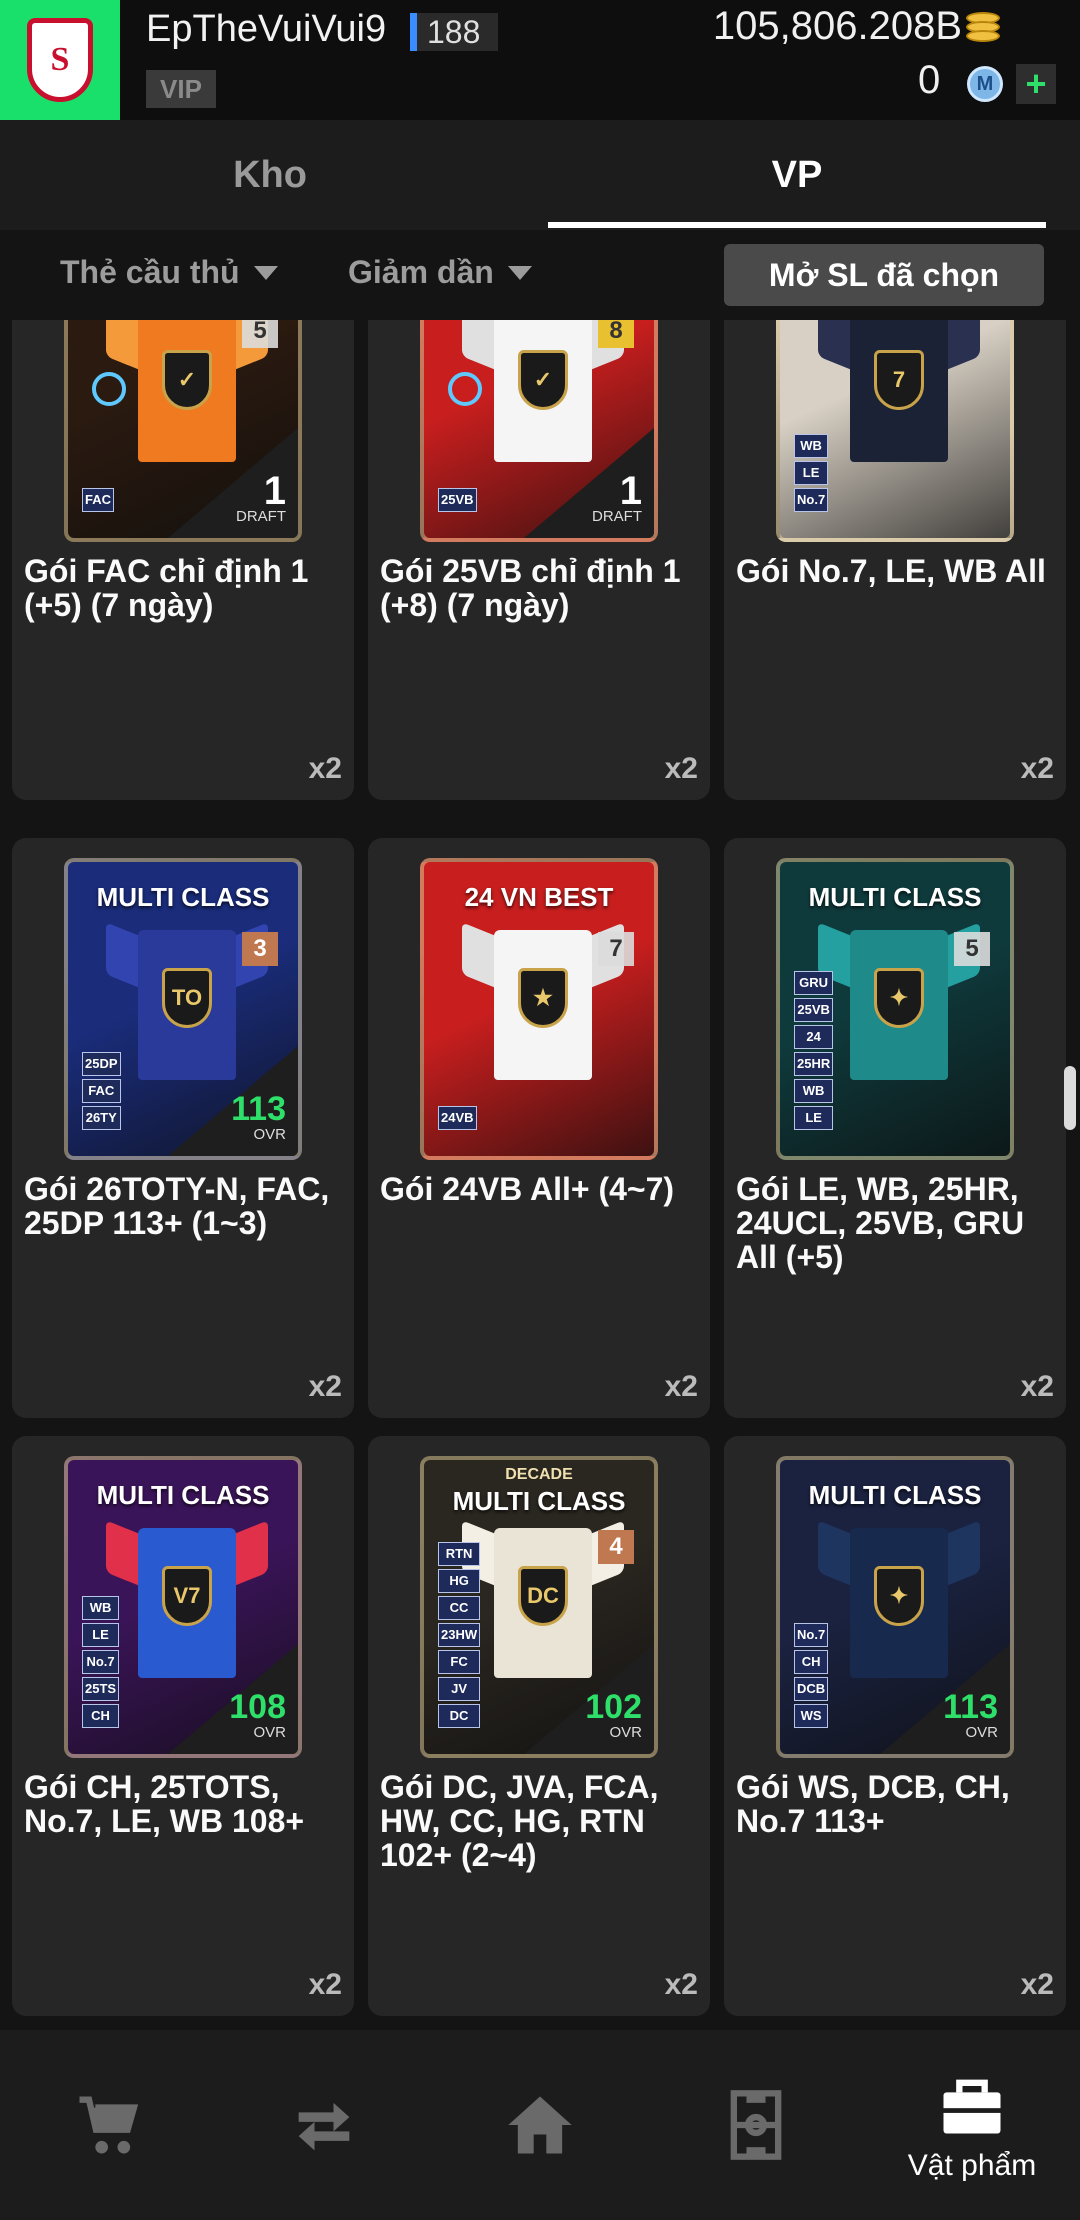  I want to click on season-tag: CC, so click(459, 1608).